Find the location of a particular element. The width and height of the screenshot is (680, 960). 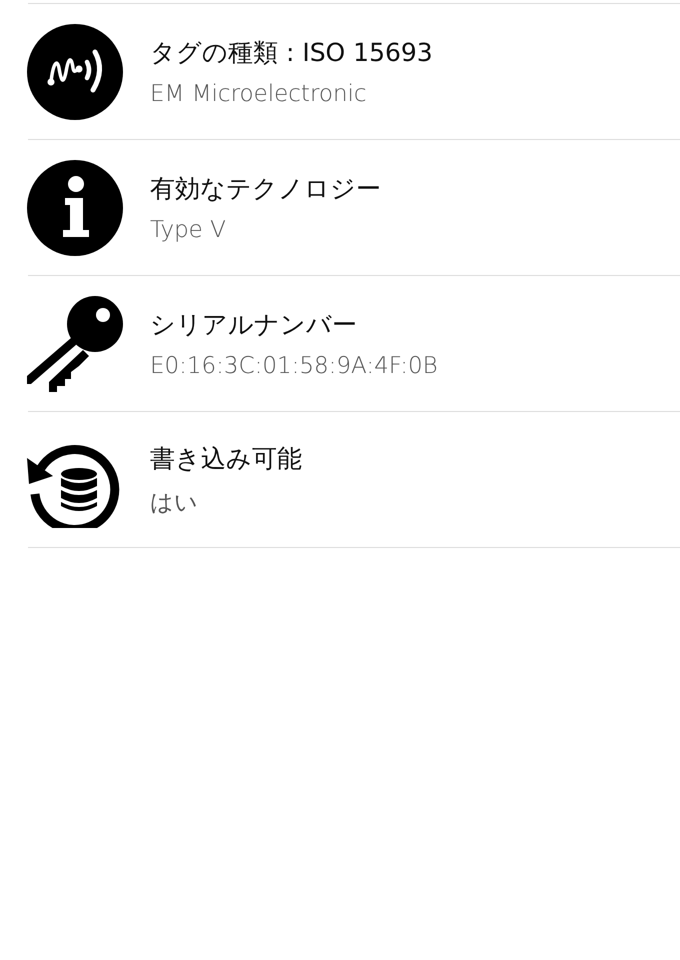

row-title: 書き込み可能 is located at coordinates (226, 458).